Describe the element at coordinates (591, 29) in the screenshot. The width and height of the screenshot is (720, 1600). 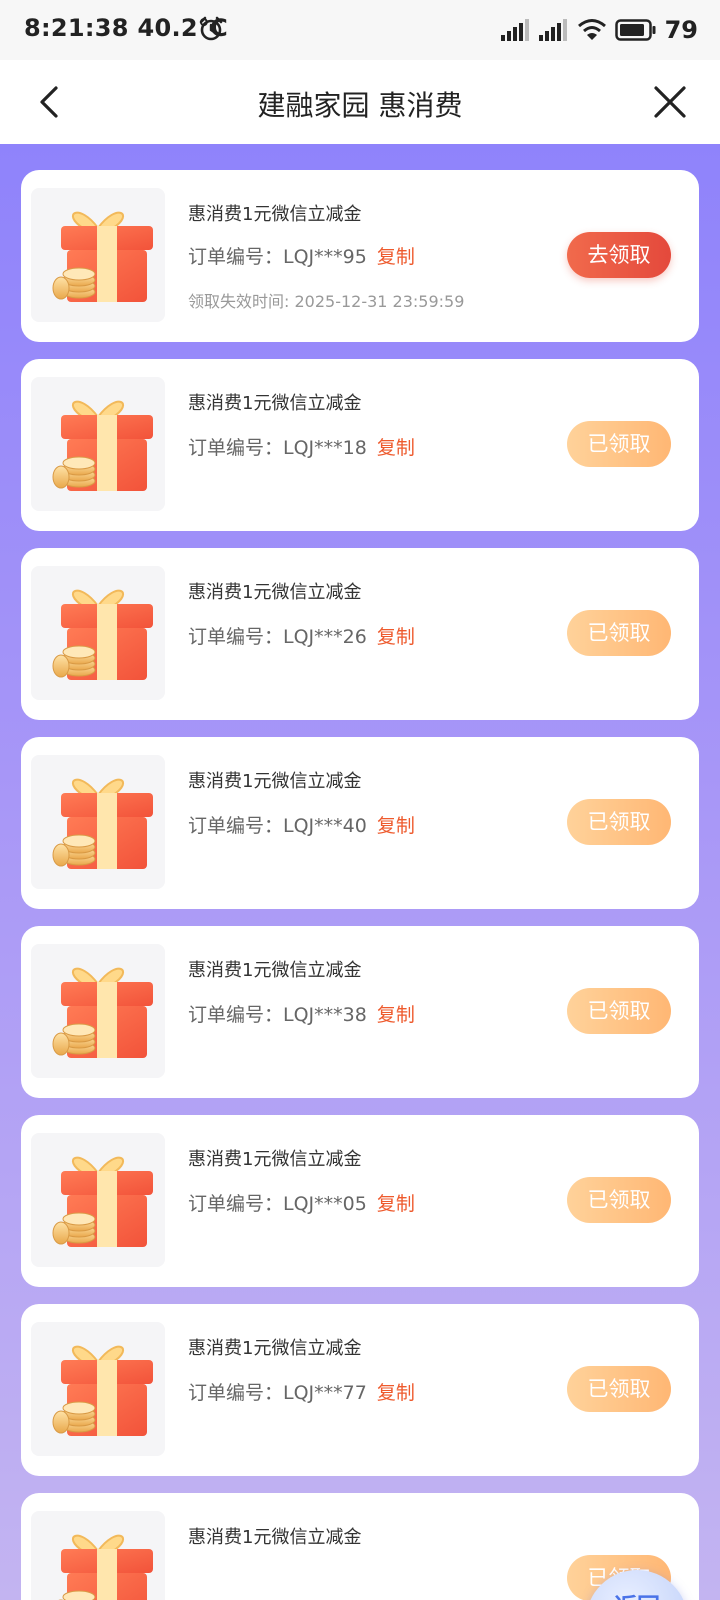
I see `wifi-icon` at that location.